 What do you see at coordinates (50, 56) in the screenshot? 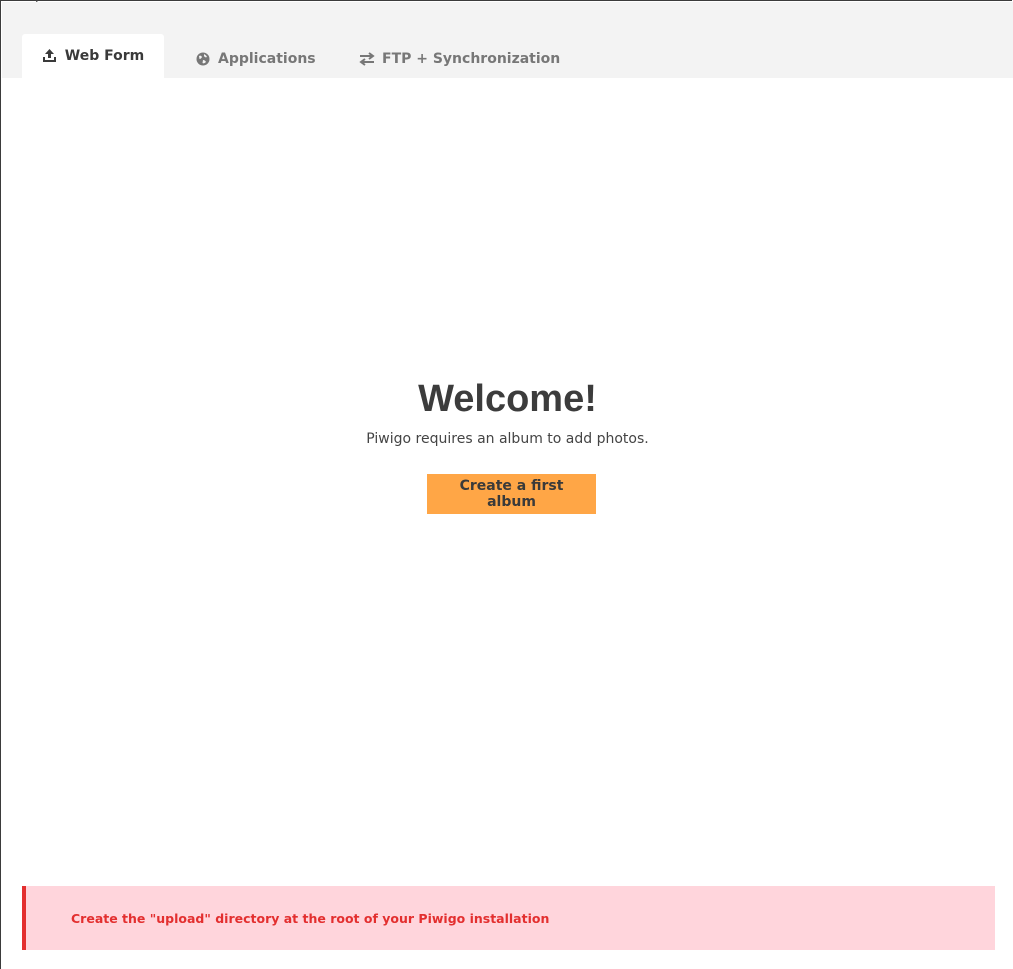
I see `upload-icon` at bounding box center [50, 56].